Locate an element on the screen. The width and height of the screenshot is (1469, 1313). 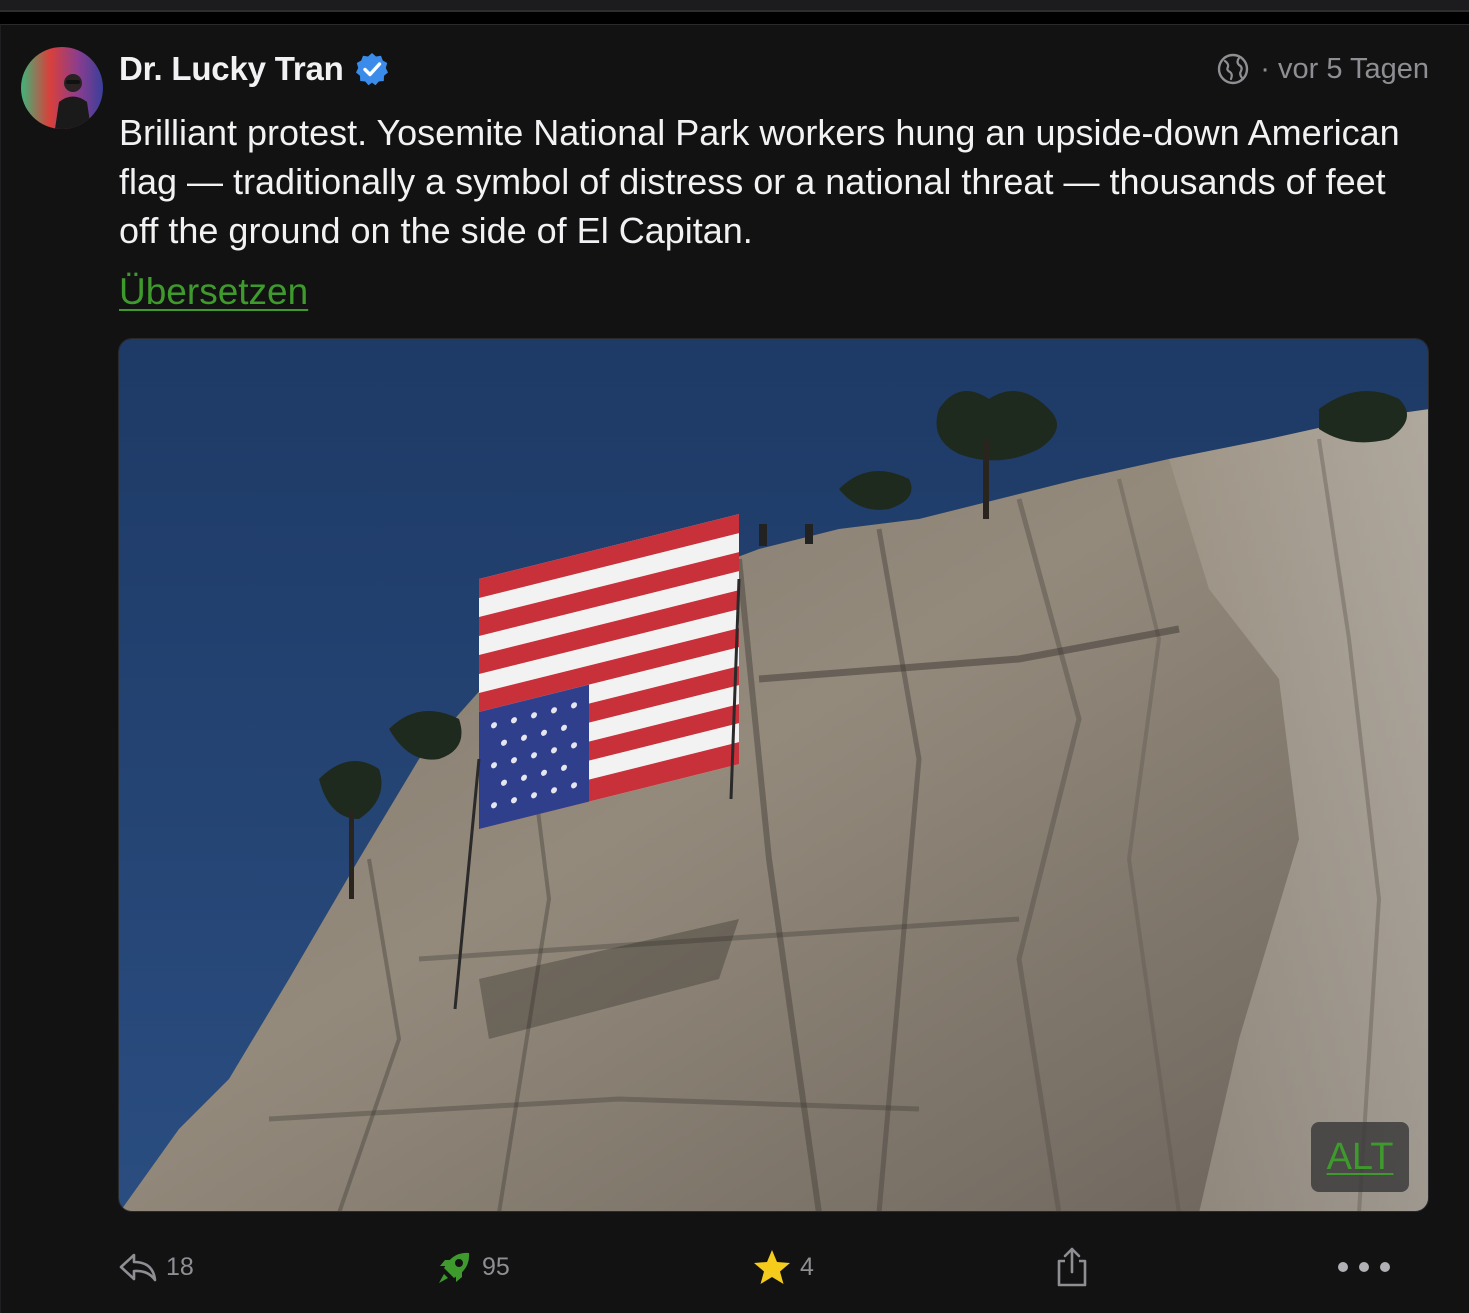
reply-count: 18 is located at coordinates (180, 1266).